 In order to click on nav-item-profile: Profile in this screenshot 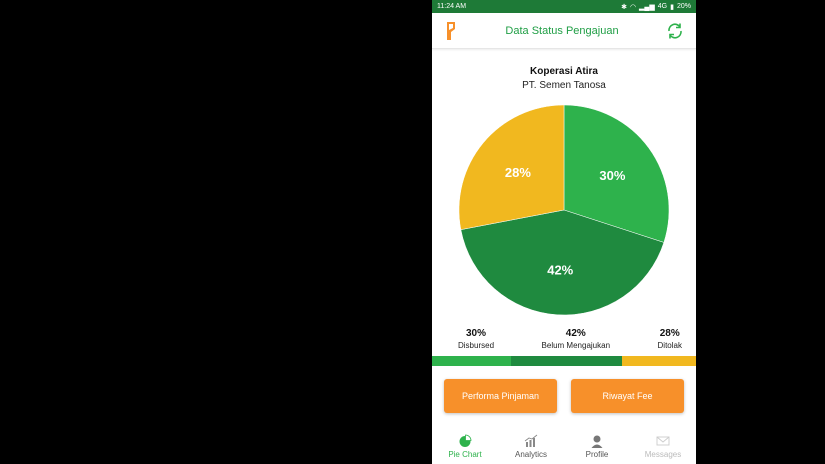, I will do `click(597, 446)`.